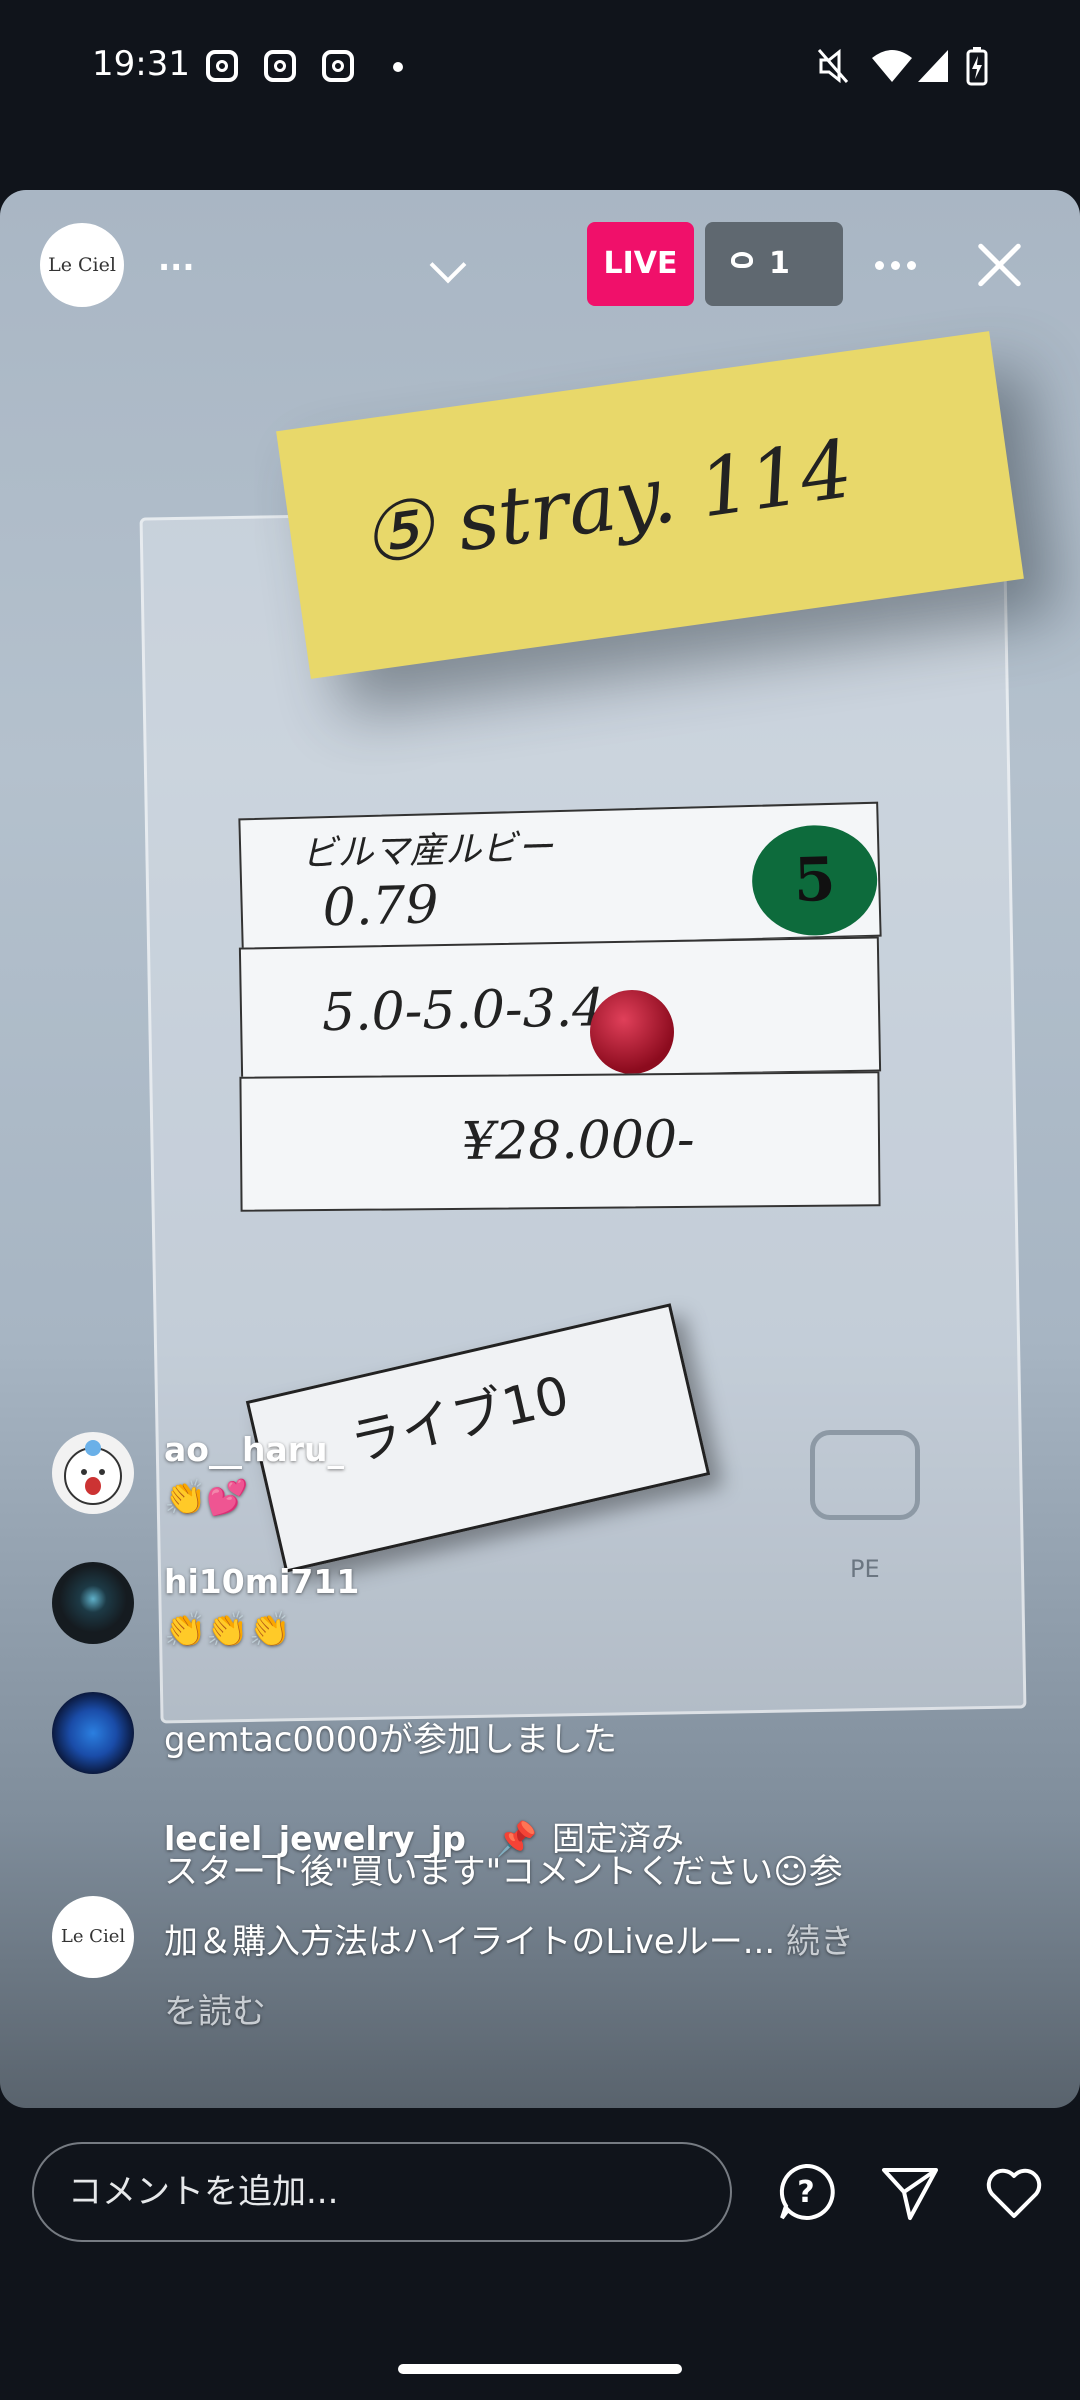 This screenshot has height=2400, width=1080. Describe the element at coordinates (398, 67) in the screenshot. I see `more-notifications-dot-icon` at that location.